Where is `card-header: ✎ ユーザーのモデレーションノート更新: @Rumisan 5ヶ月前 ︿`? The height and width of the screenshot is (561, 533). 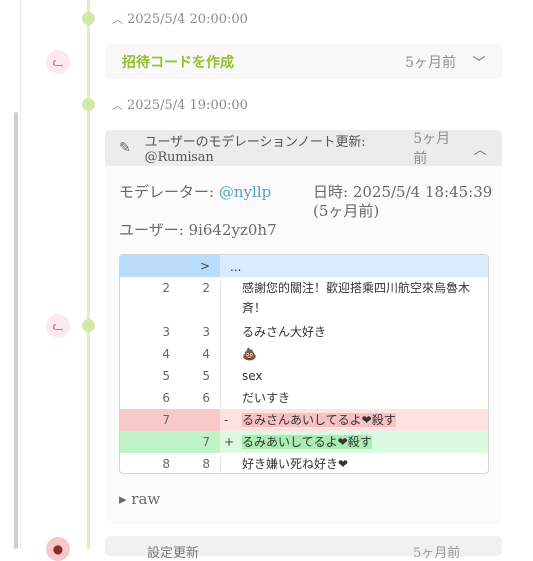 card-header: ✎ ユーザーのモデレーションノート更新: @Rumisan 5ヶ月前 ︿ is located at coordinates (303, 148).